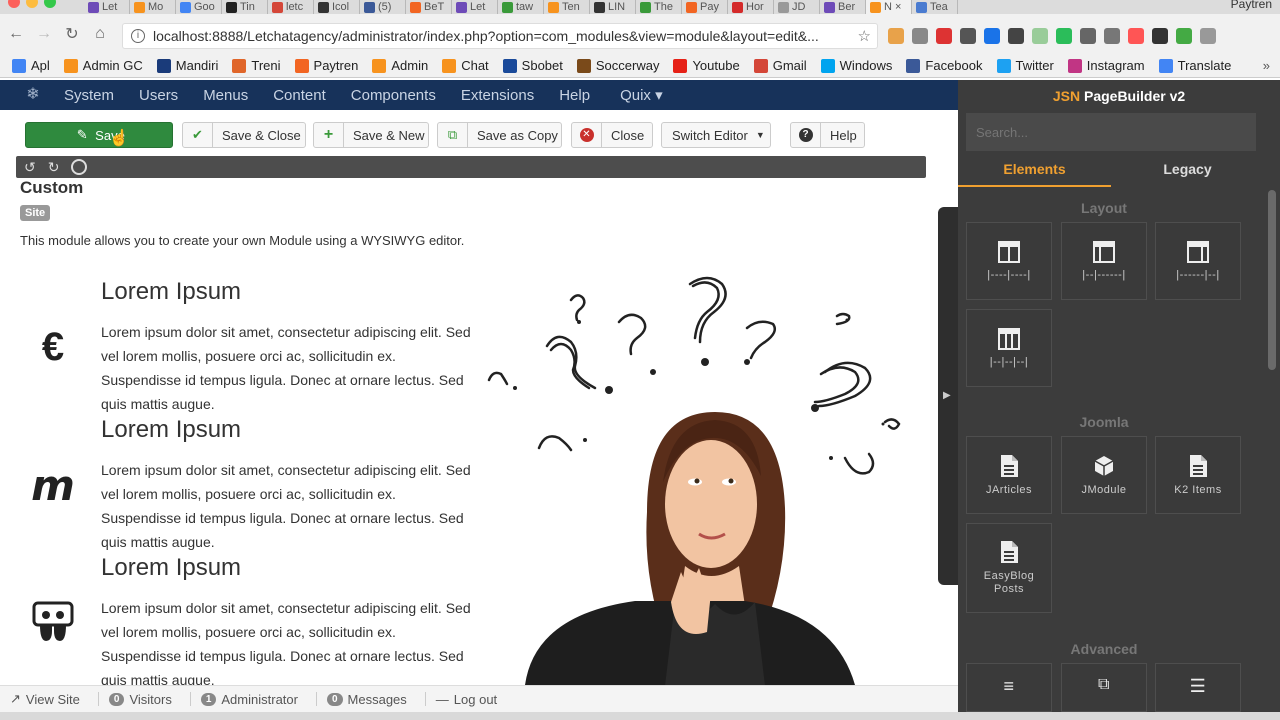  Describe the element at coordinates (44, 34) in the screenshot. I see `forward-icon: →` at that location.